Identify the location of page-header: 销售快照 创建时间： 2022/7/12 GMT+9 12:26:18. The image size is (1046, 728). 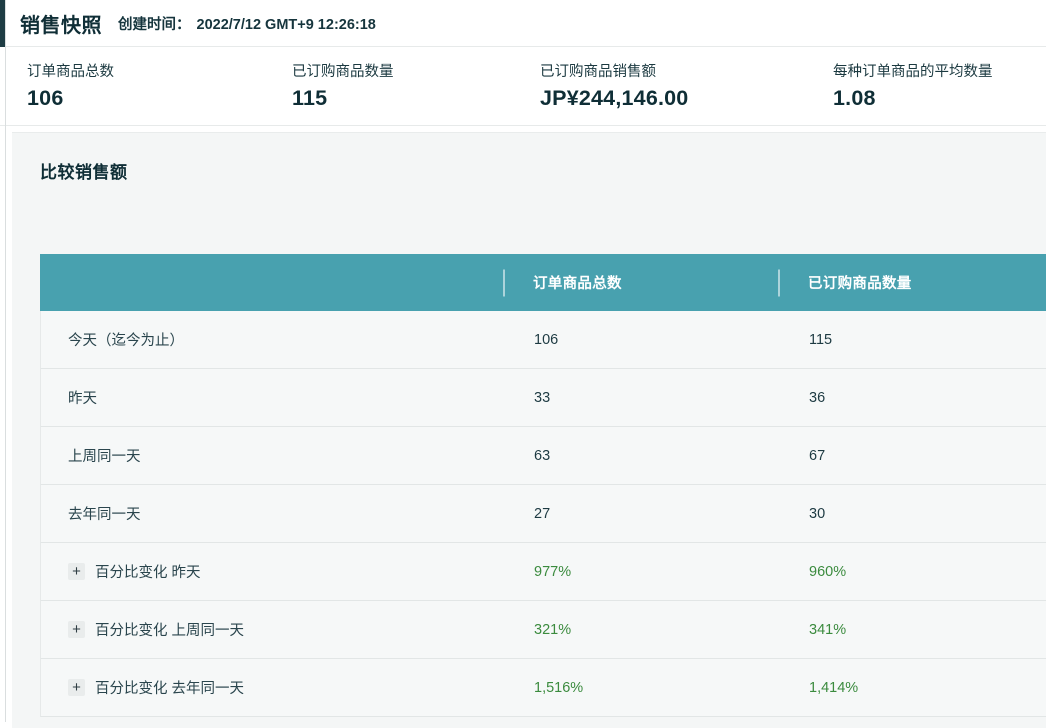
(523, 23).